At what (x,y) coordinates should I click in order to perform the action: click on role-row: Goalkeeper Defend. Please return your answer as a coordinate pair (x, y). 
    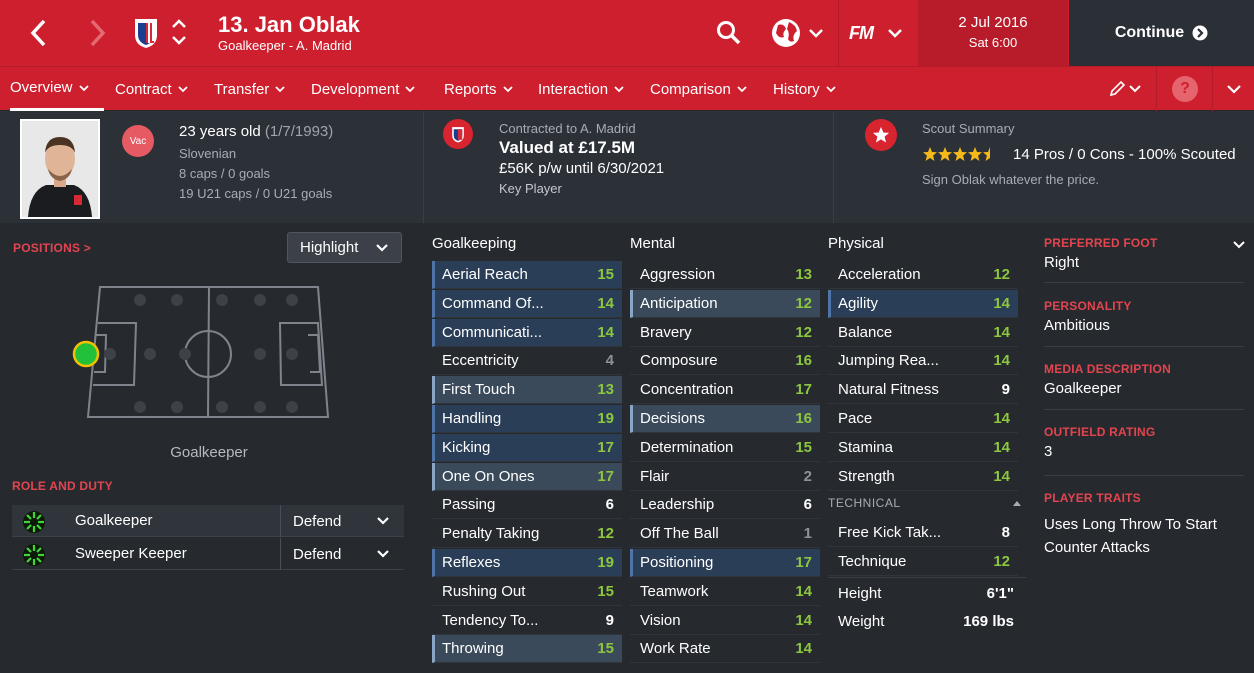
    Looking at the image, I should click on (208, 521).